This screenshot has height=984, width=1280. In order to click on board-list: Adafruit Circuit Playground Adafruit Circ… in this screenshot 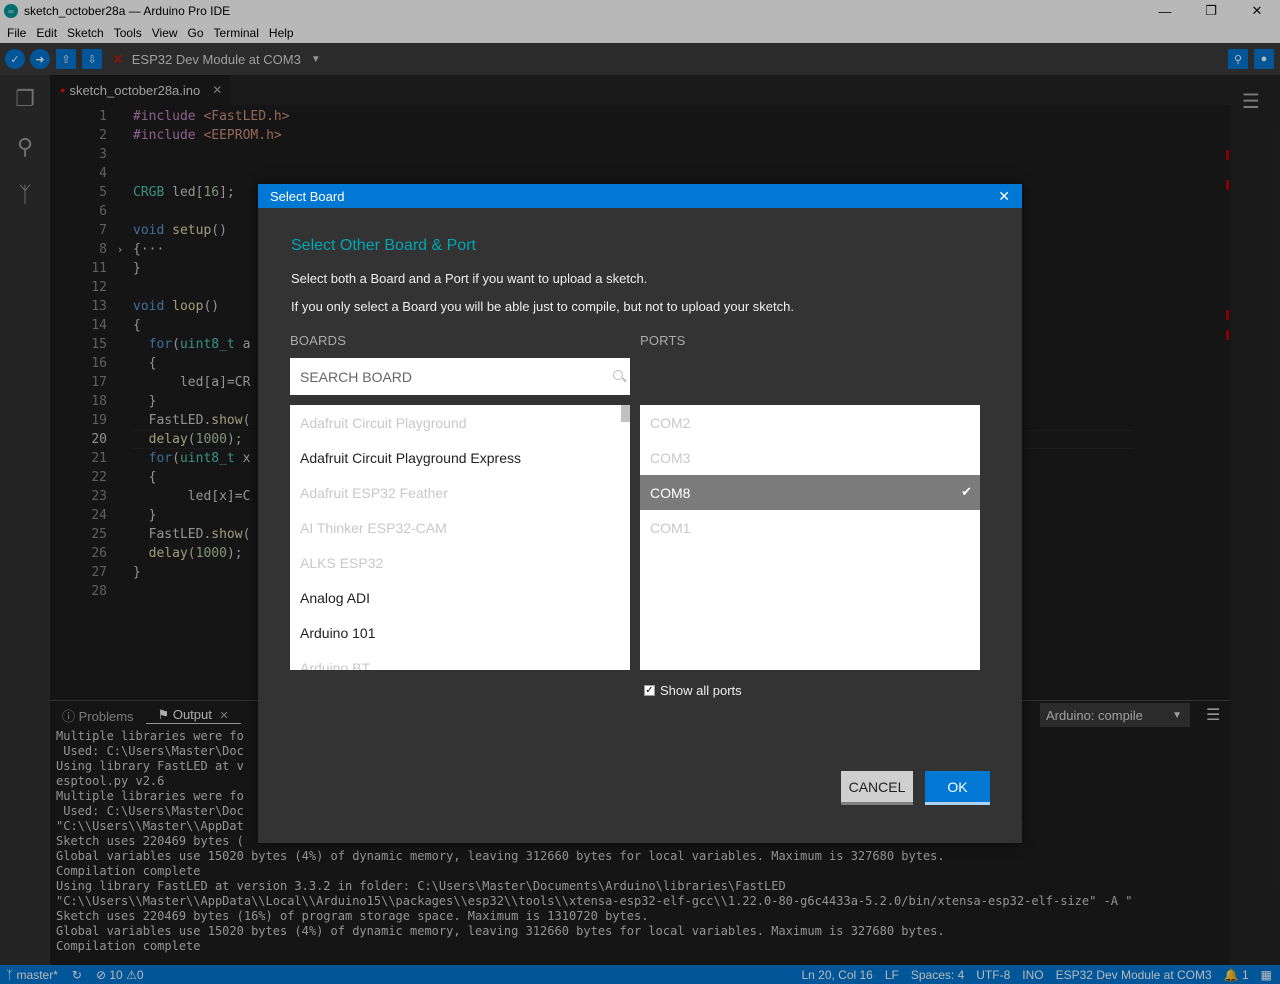, I will do `click(460, 537)`.